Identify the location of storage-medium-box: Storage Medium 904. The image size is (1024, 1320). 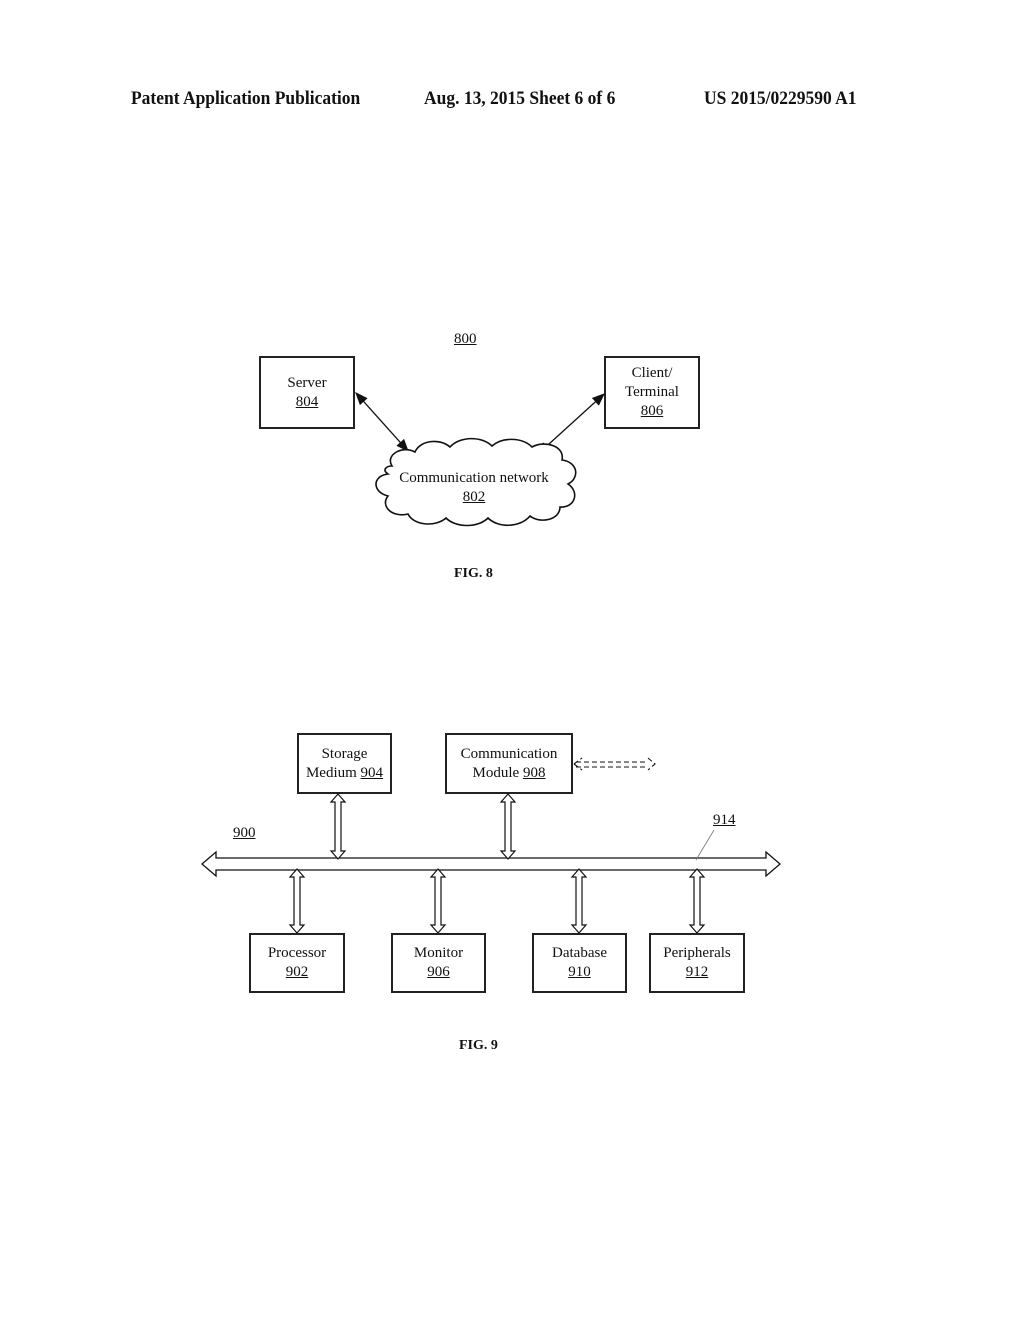
(344, 763).